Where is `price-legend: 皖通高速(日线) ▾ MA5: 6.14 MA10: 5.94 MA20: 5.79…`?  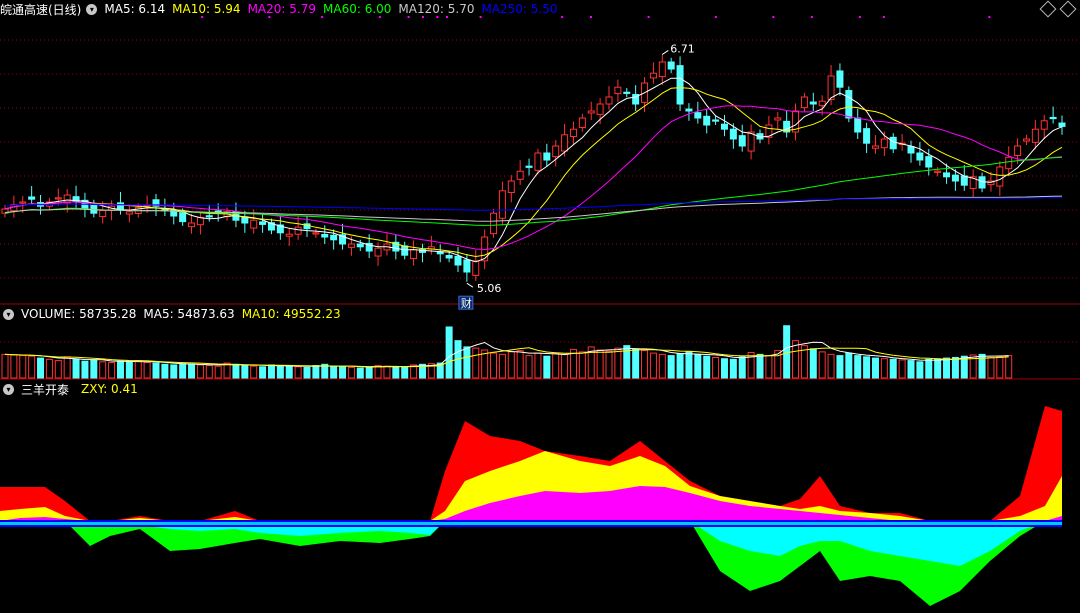
price-legend: 皖通高速(日线) ▾ MA5: 6.14 MA10: 5.94 MA20: 5.79… is located at coordinates (282, 9).